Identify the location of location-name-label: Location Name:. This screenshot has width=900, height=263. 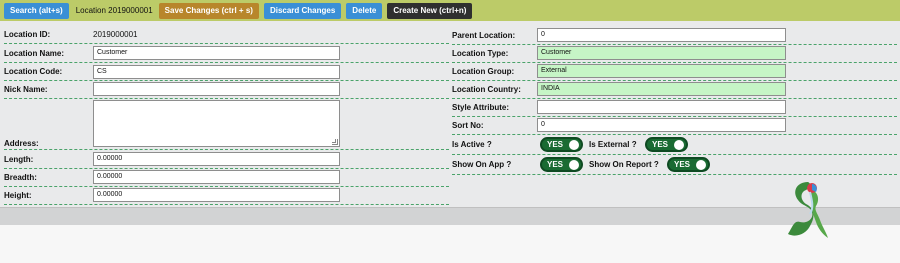
(34, 53).